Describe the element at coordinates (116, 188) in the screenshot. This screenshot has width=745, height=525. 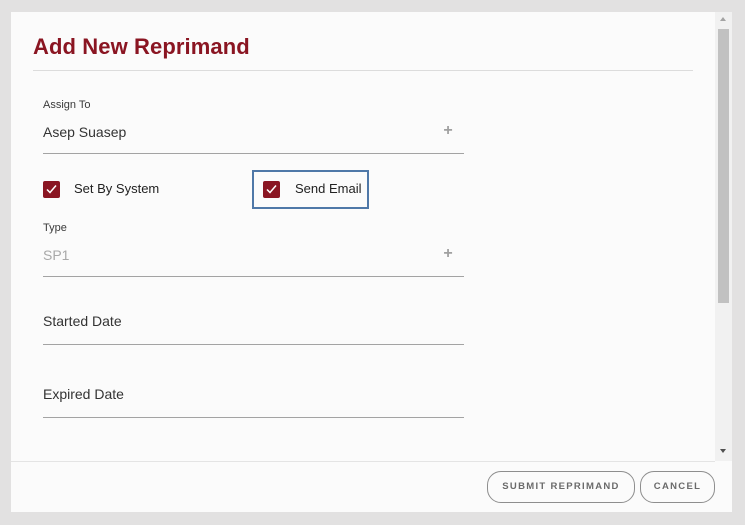
I see `set-by-system-label: Set By System` at that location.